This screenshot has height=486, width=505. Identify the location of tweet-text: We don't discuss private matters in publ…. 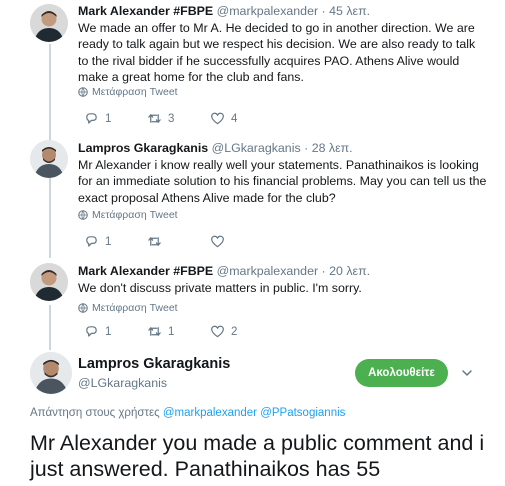
(220, 288).